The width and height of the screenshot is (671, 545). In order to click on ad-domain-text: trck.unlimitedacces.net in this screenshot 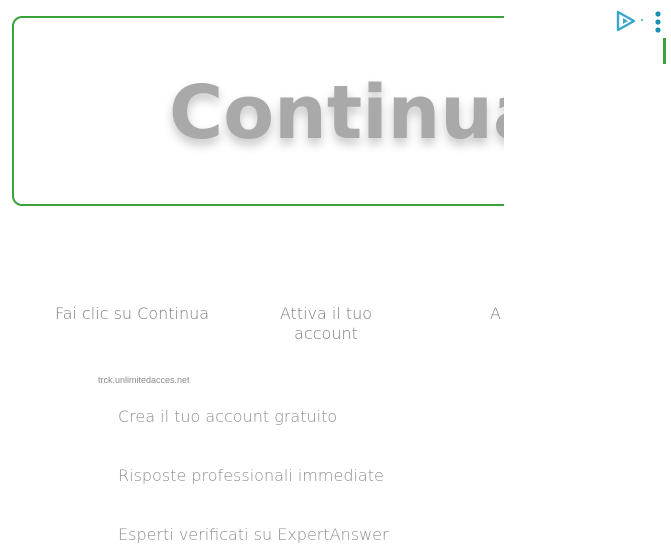, I will do `click(144, 380)`.